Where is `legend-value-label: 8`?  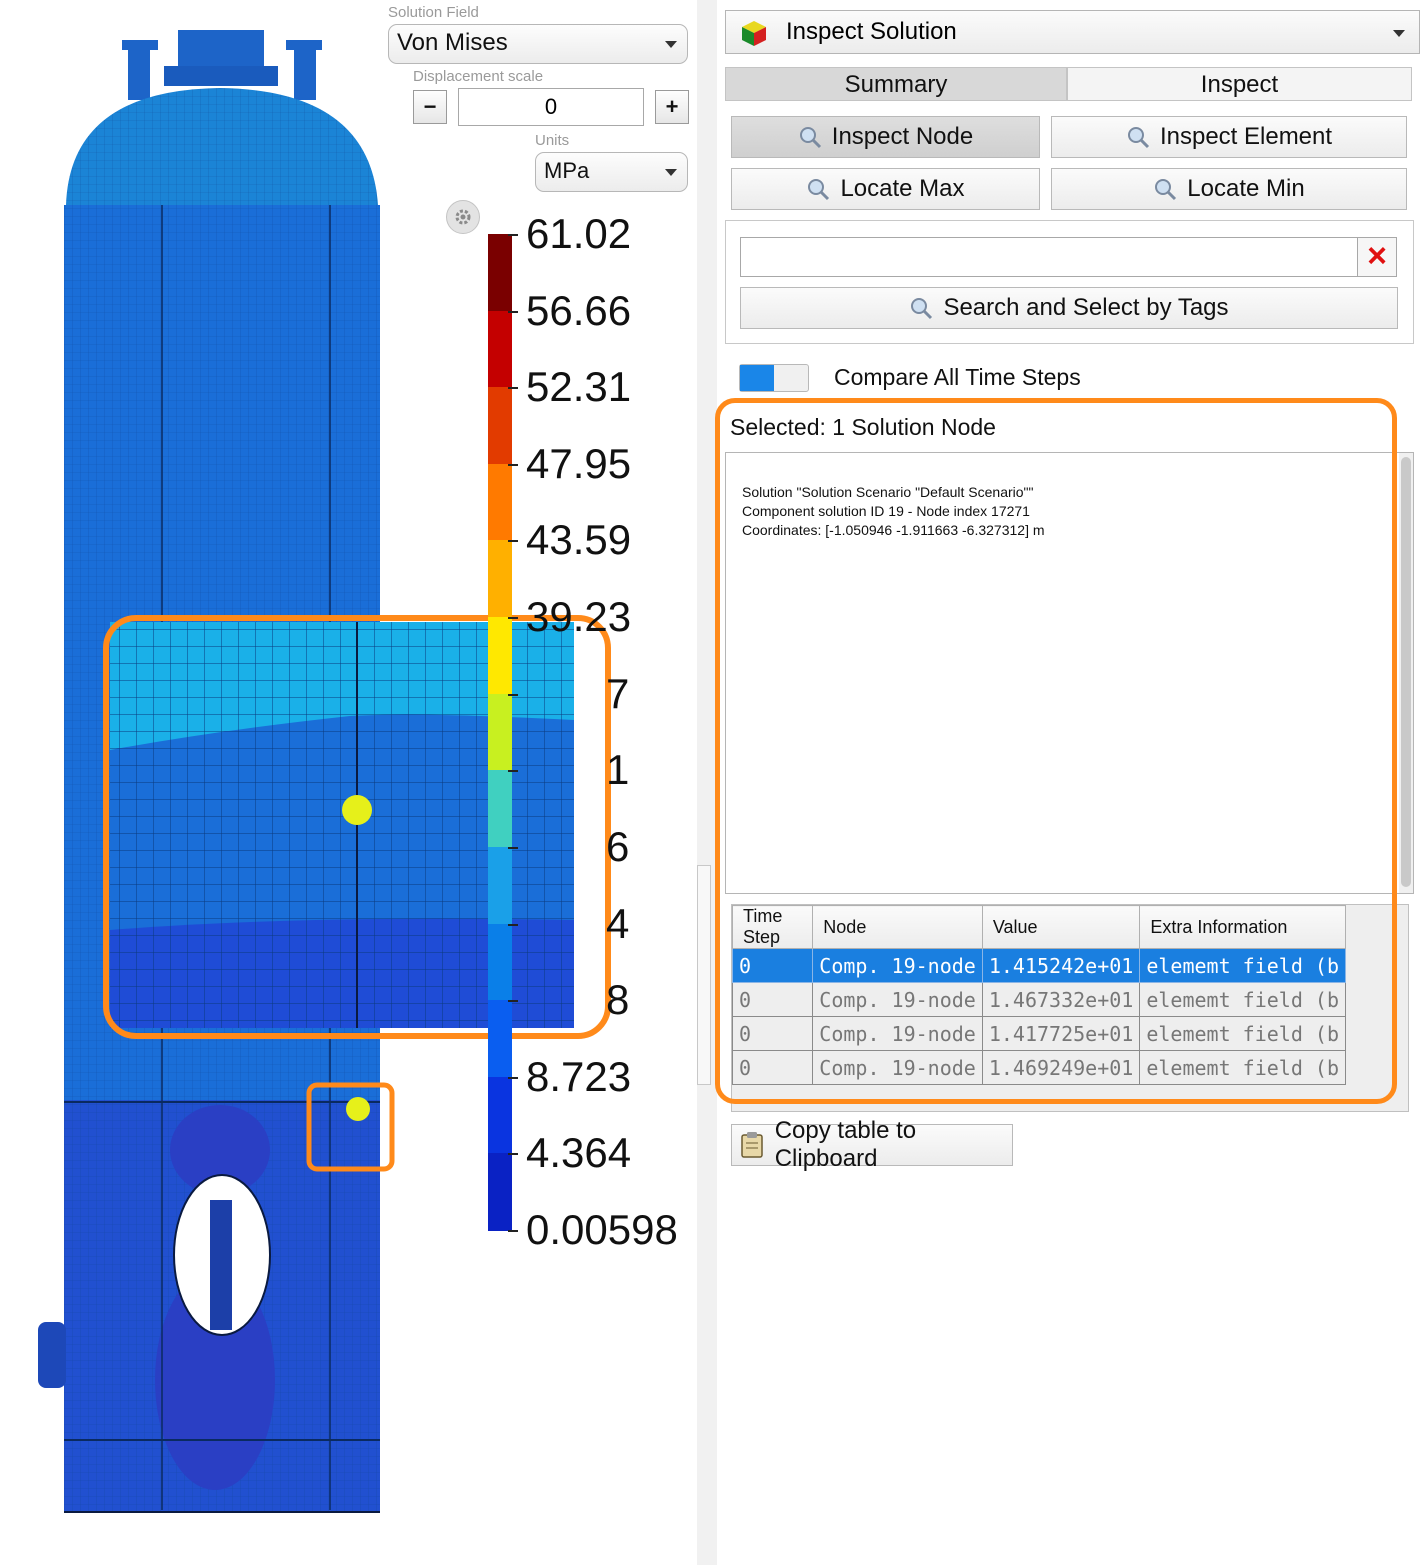
legend-value-label: 8 is located at coordinates (618, 1000).